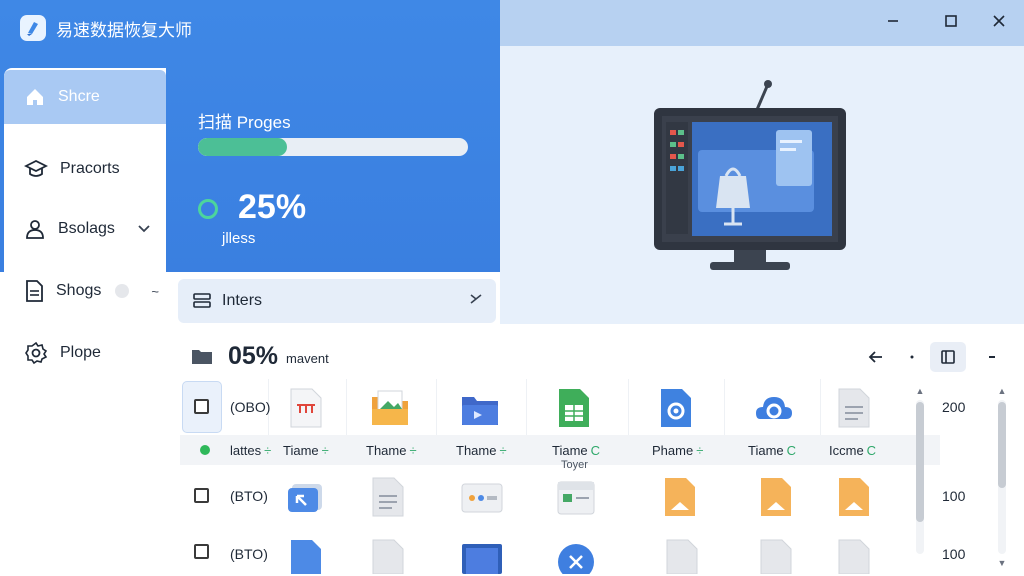 This screenshot has width=1024, height=576. What do you see at coordinates (333, 147) in the screenshot?
I see `progress-bar` at bounding box center [333, 147].